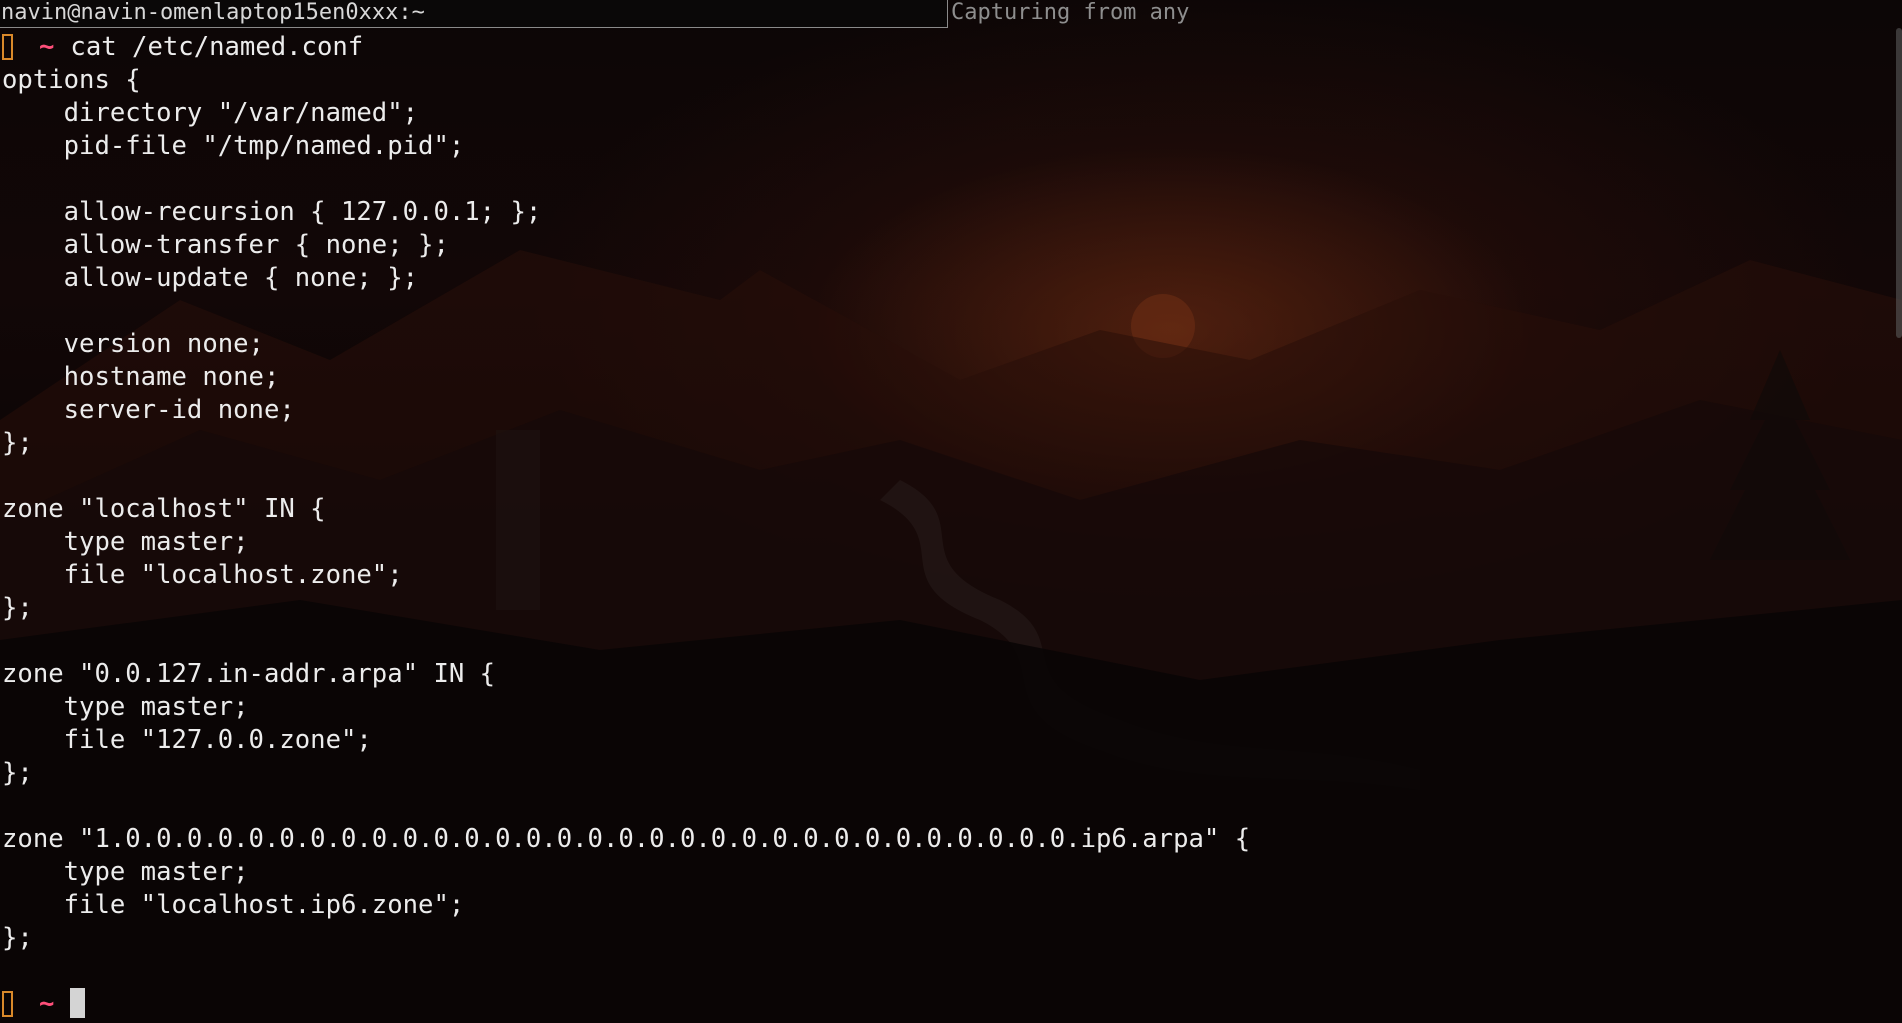  What do you see at coordinates (78, 1003) in the screenshot?
I see `text-cursor` at bounding box center [78, 1003].